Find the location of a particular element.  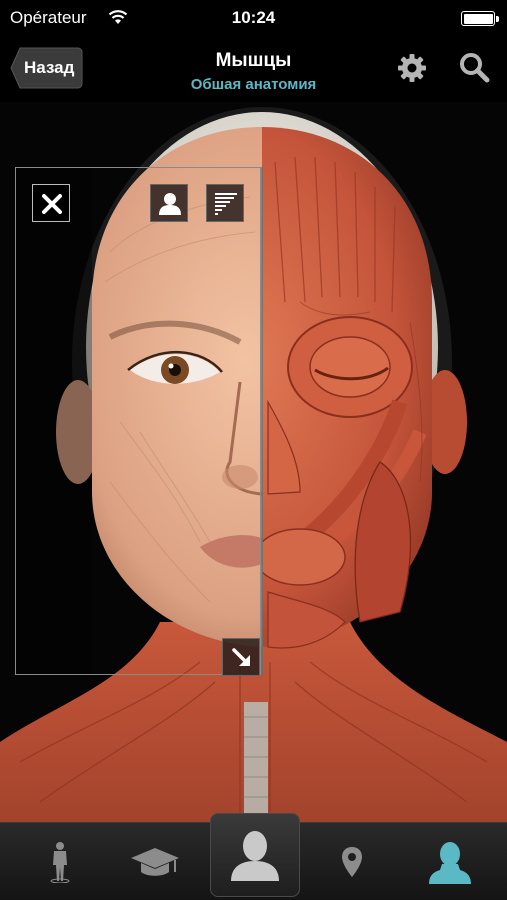

clock: 10:24 is located at coordinates (253, 17).